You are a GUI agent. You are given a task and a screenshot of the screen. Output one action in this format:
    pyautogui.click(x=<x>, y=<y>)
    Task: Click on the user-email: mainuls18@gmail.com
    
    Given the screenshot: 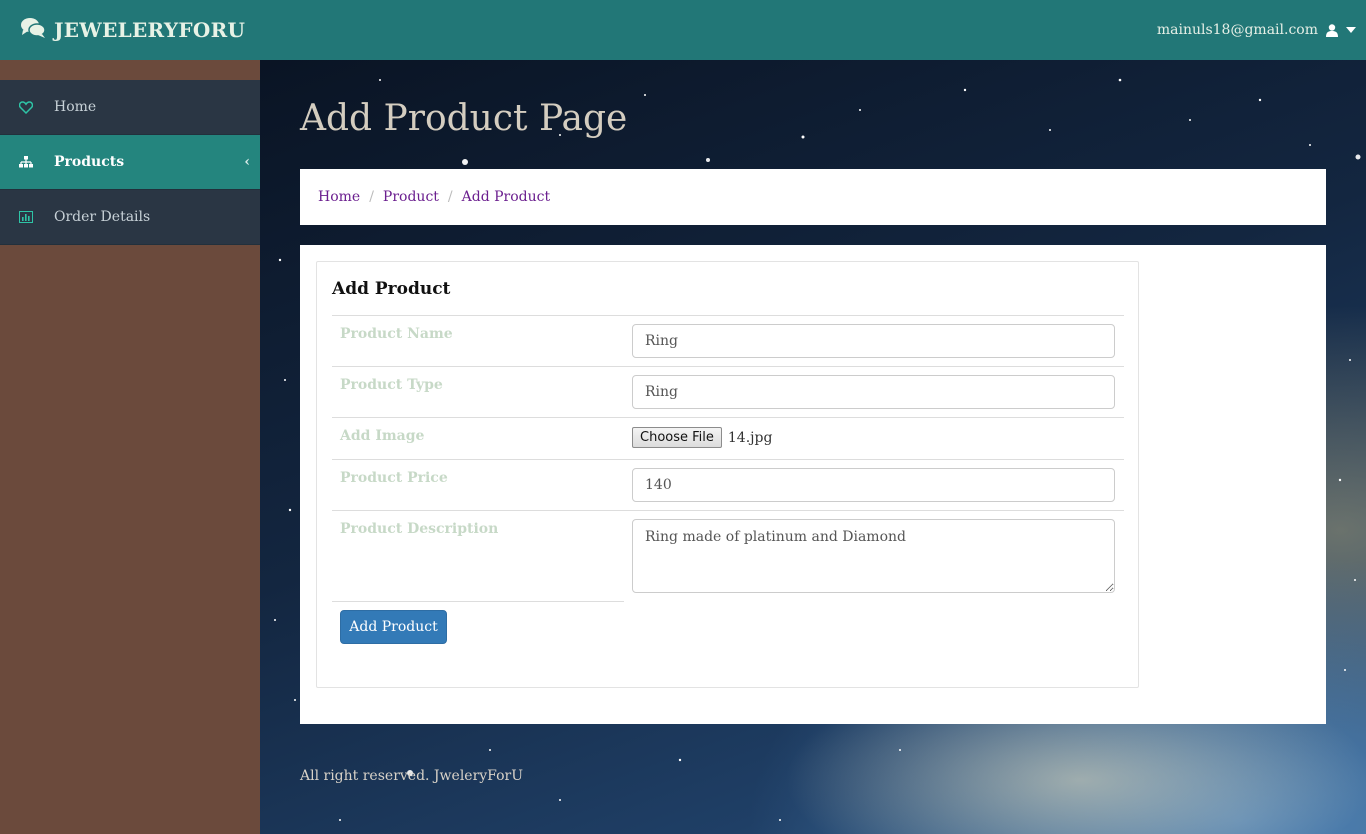 What is the action you would take?
    pyautogui.click(x=1237, y=30)
    